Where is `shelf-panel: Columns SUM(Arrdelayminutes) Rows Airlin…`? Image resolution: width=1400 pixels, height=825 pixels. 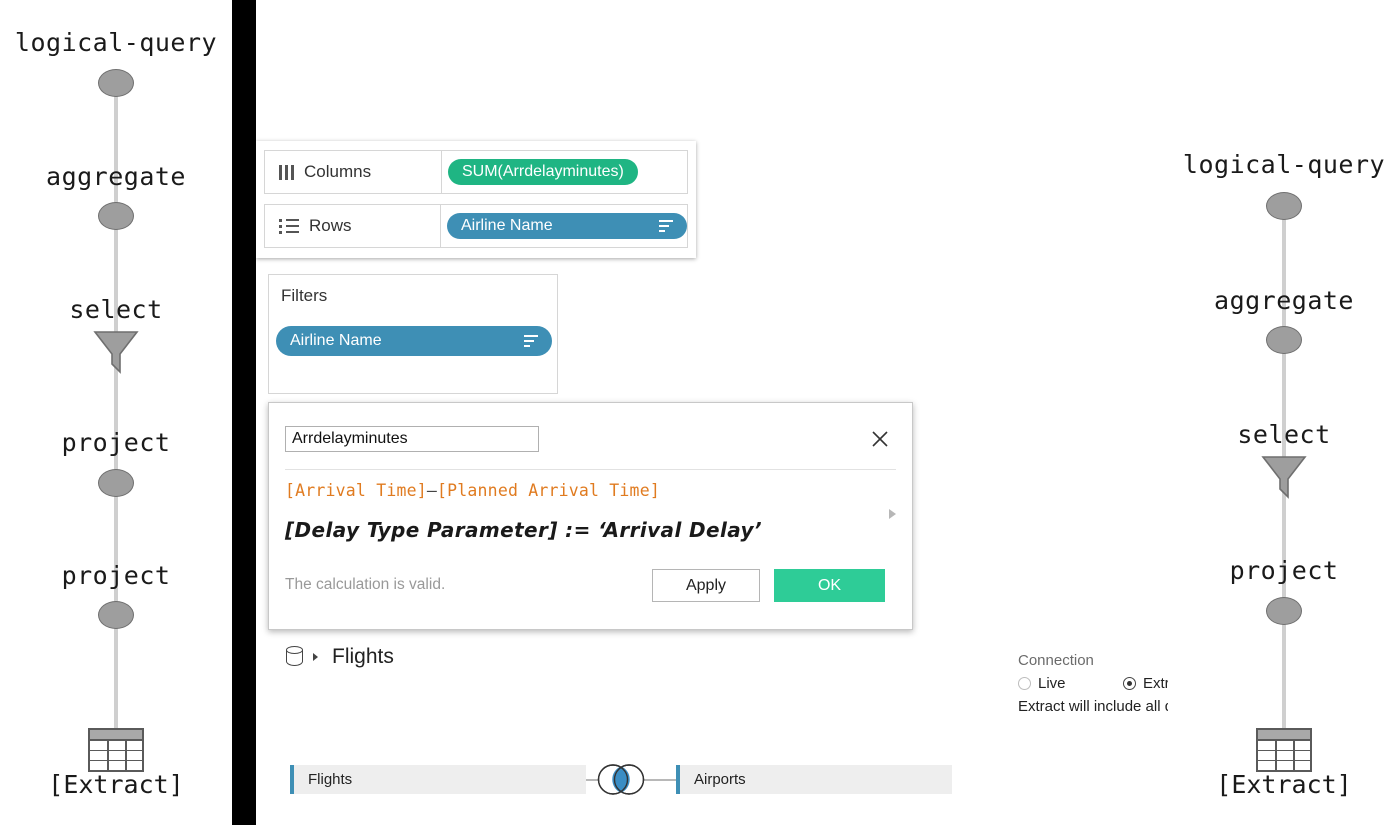
shelf-panel: Columns SUM(Arrdelayminutes) Rows Airlin… is located at coordinates (476, 199).